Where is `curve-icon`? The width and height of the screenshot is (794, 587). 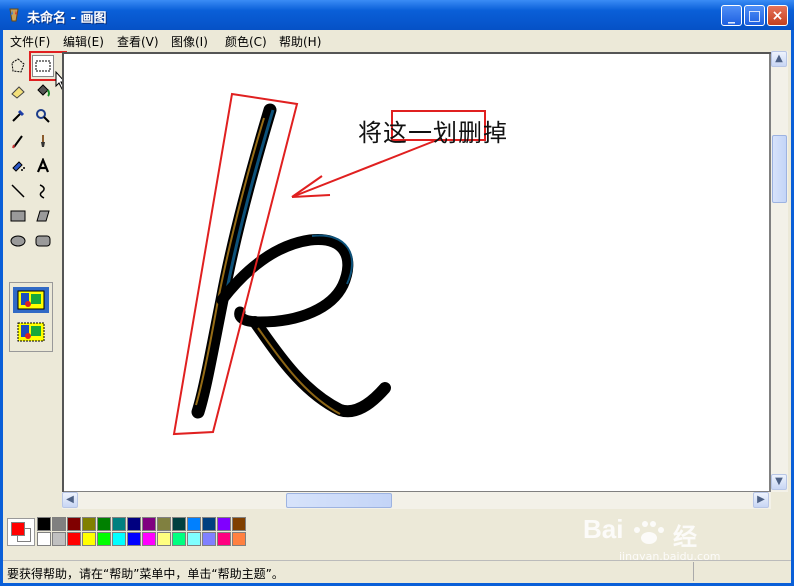 curve-icon is located at coordinates (42, 191).